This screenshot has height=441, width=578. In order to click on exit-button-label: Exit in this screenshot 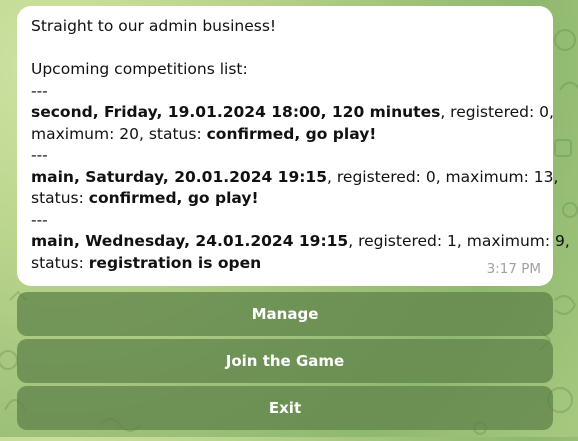, I will do `click(285, 408)`.